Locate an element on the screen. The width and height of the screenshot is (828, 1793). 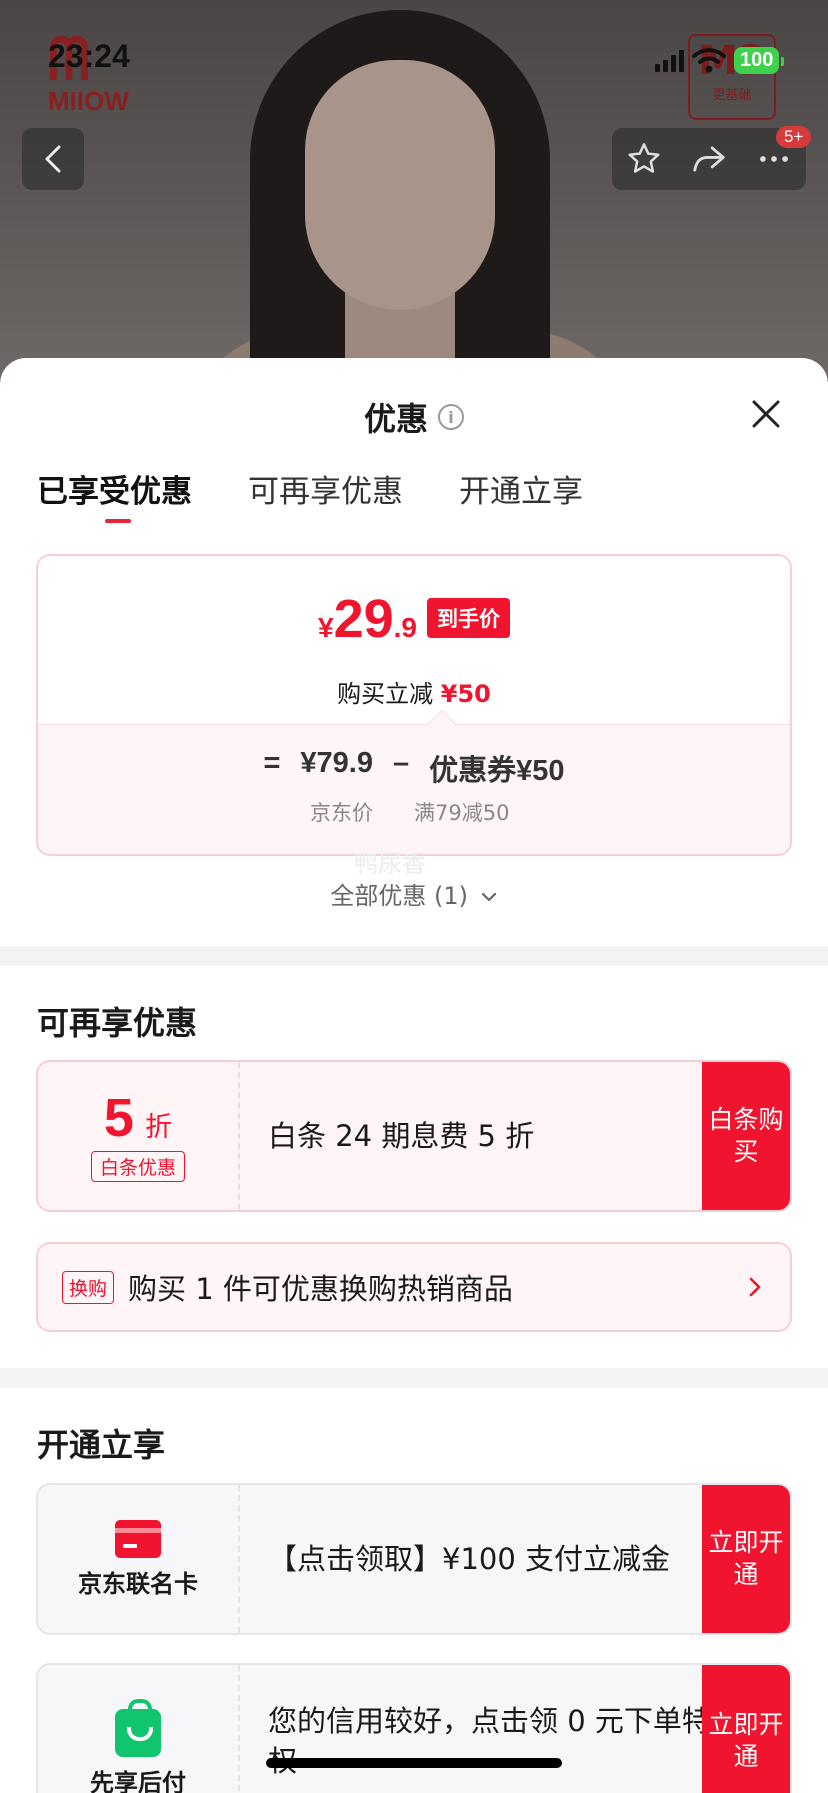
star-icon is located at coordinates (644, 159).